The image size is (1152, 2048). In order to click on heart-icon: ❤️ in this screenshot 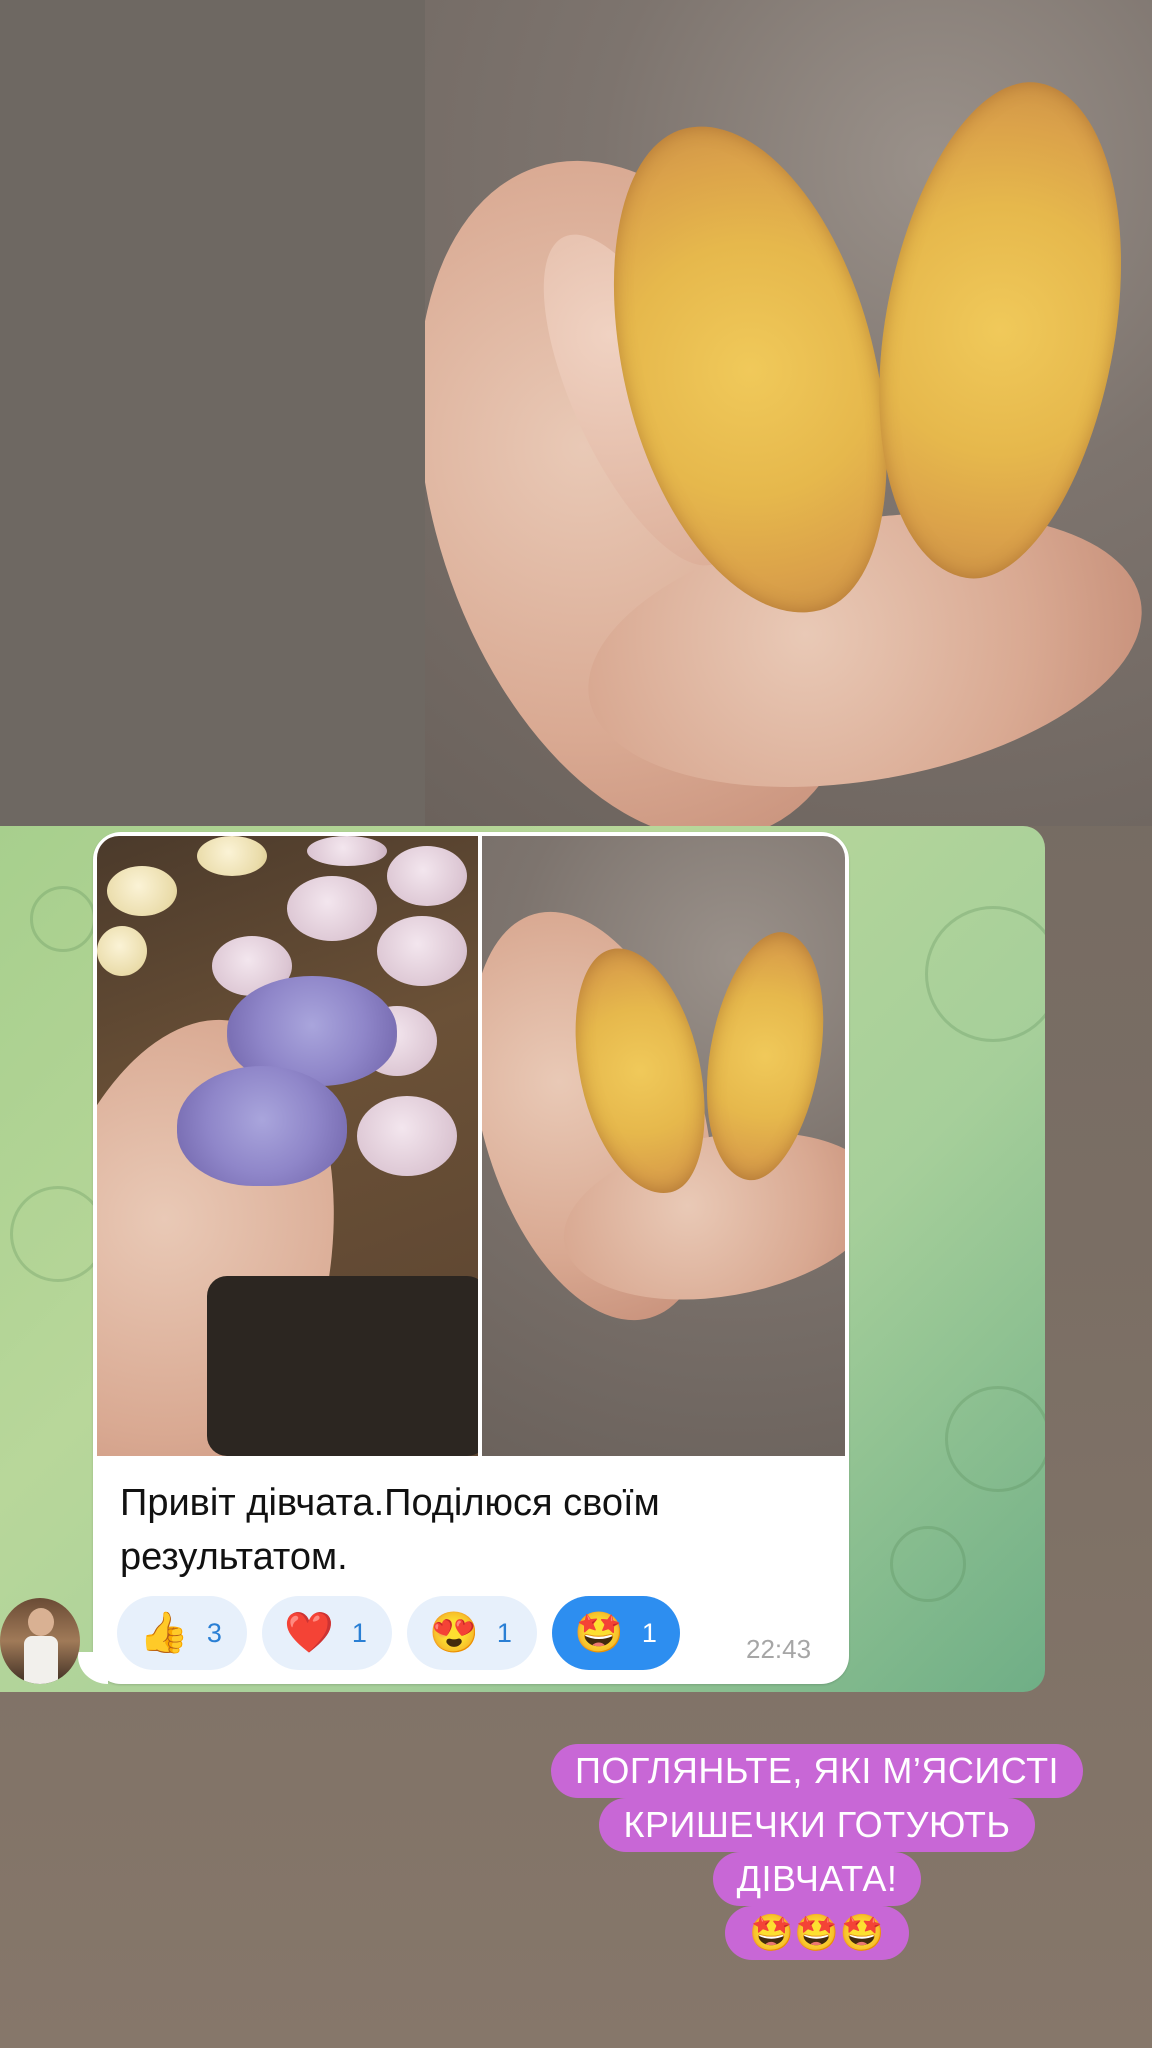, I will do `click(309, 1633)`.